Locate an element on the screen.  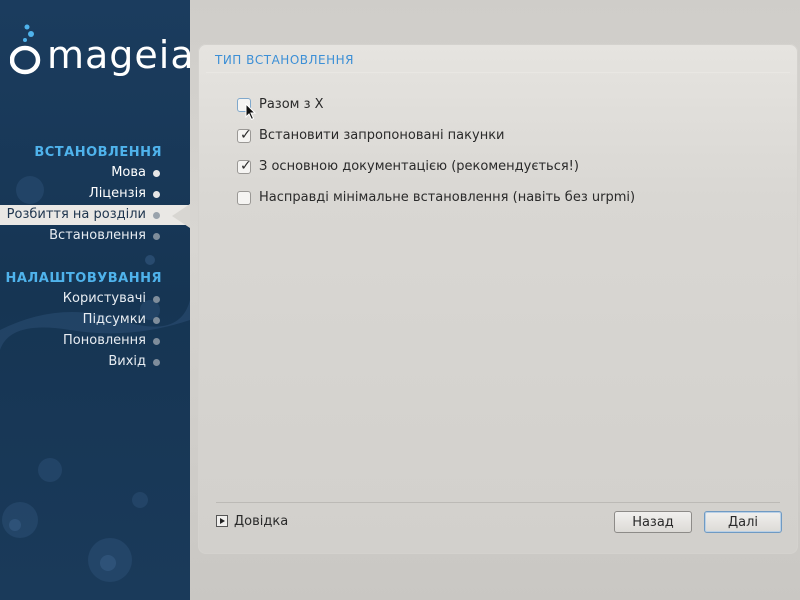
mageia-cauldron-icon is located at coordinates (25, 49).